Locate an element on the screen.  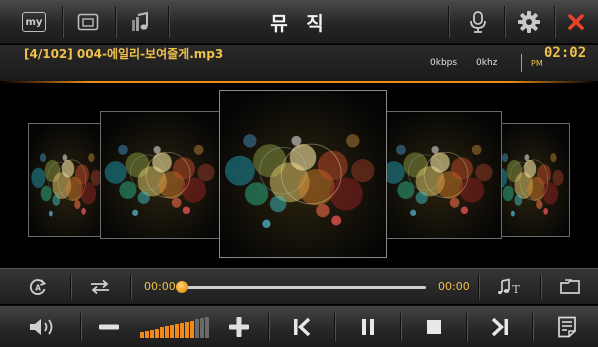
control-bar is located at coordinates (299, 326).